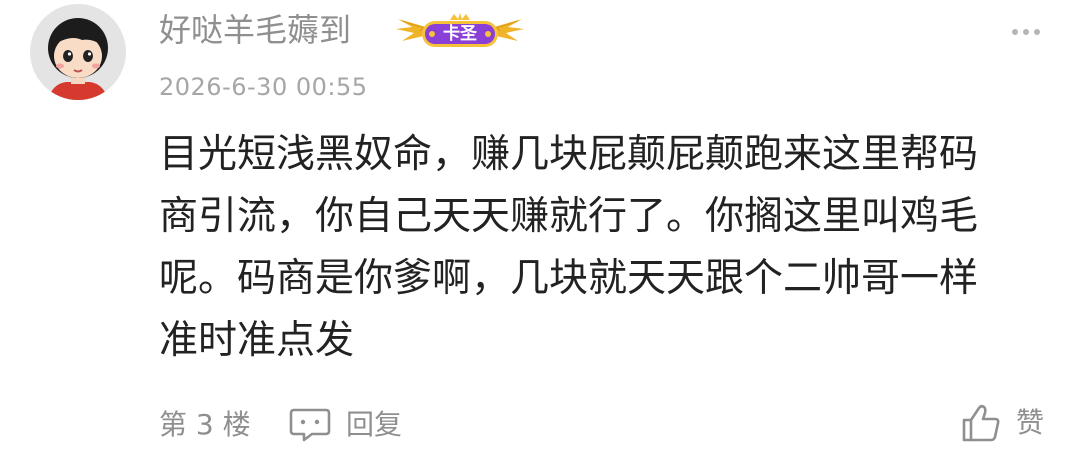  What do you see at coordinates (255, 30) in the screenshot?
I see `author-name: 好哒羊毛薅到` at bounding box center [255, 30].